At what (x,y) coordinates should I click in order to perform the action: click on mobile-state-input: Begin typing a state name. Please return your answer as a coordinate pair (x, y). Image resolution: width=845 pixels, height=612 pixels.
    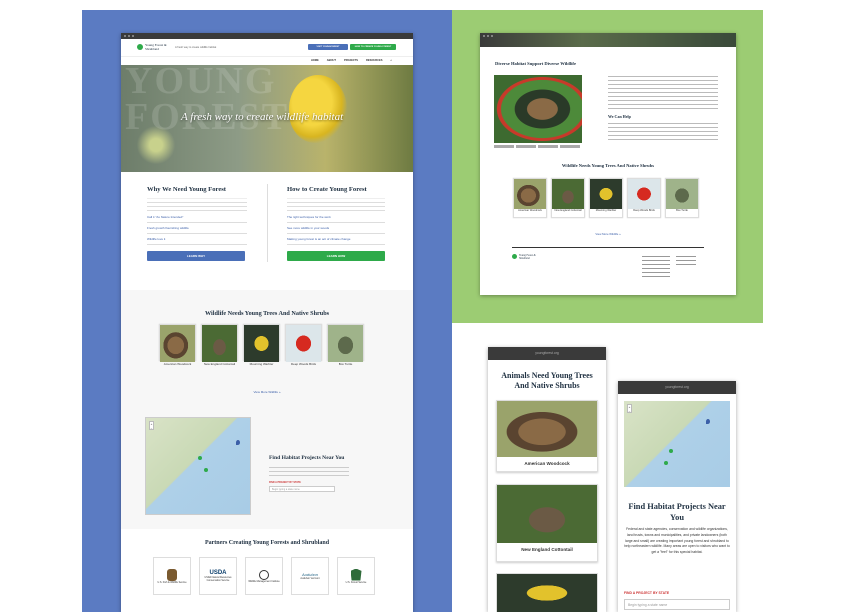
    Looking at the image, I should click on (677, 604).